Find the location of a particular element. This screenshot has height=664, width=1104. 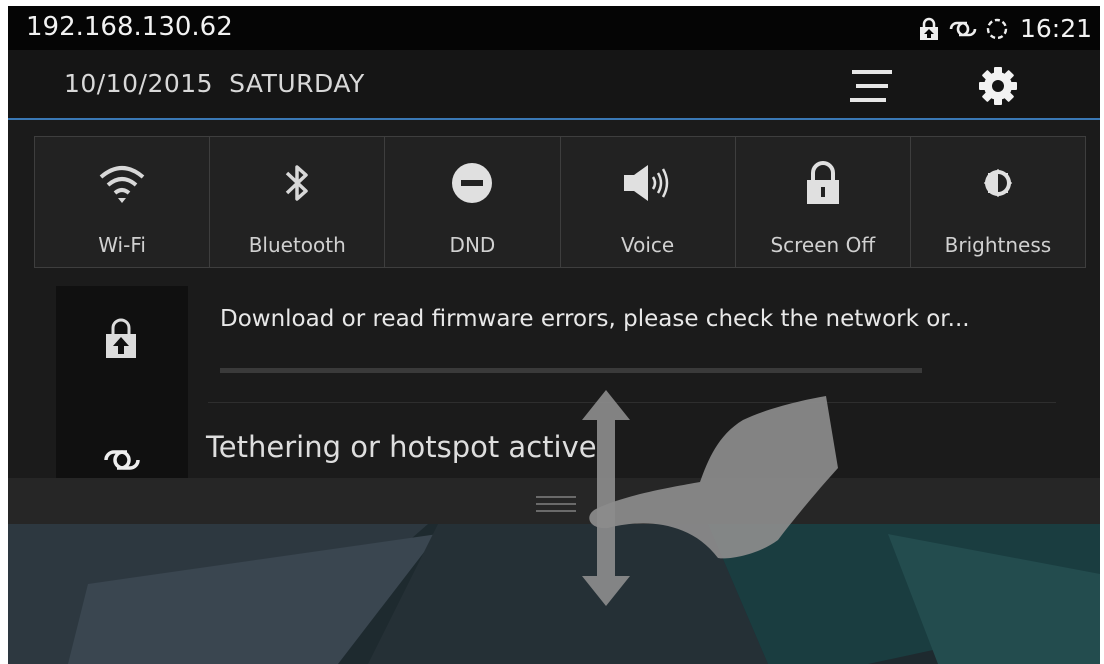

settings-button is located at coordinates (998, 86).